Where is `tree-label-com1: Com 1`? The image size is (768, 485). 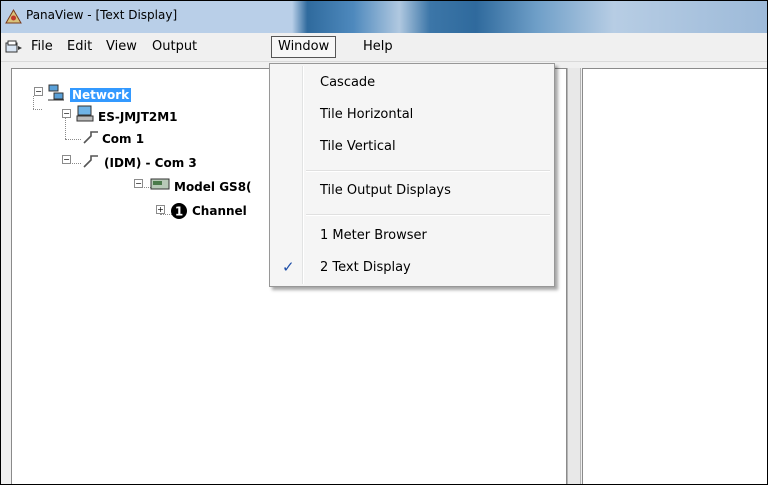
tree-label-com1: Com 1 is located at coordinates (123, 139).